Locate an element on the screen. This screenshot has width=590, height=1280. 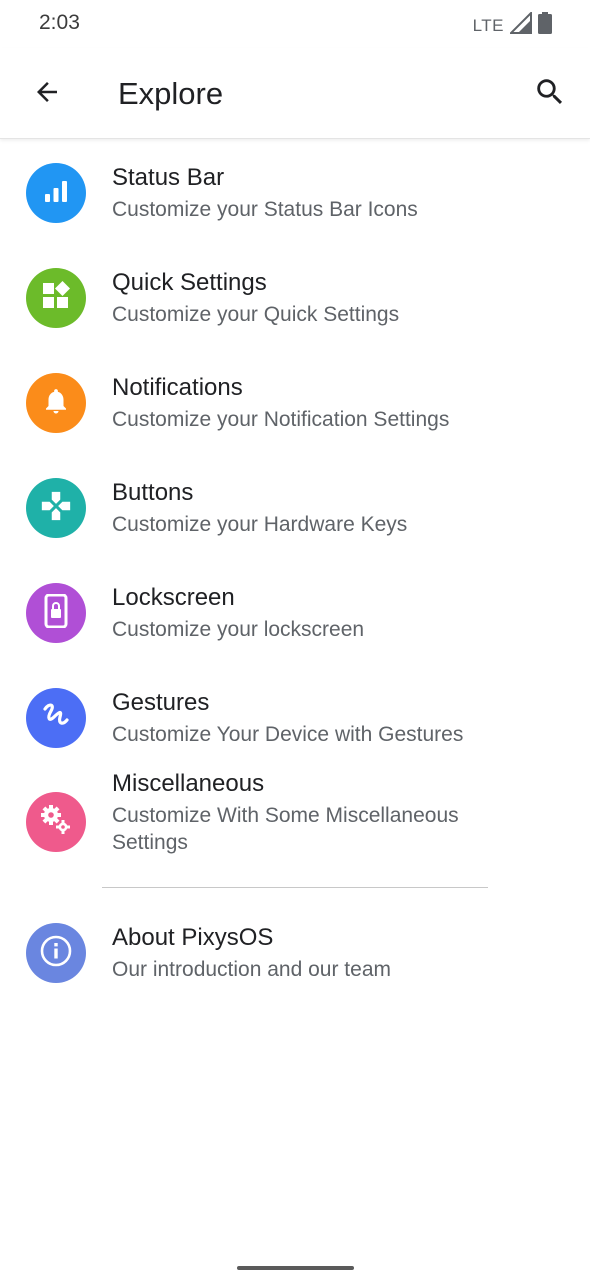
list-item-buttons: Buttons Customize your Hardware Keys is located at coordinates (295, 506).